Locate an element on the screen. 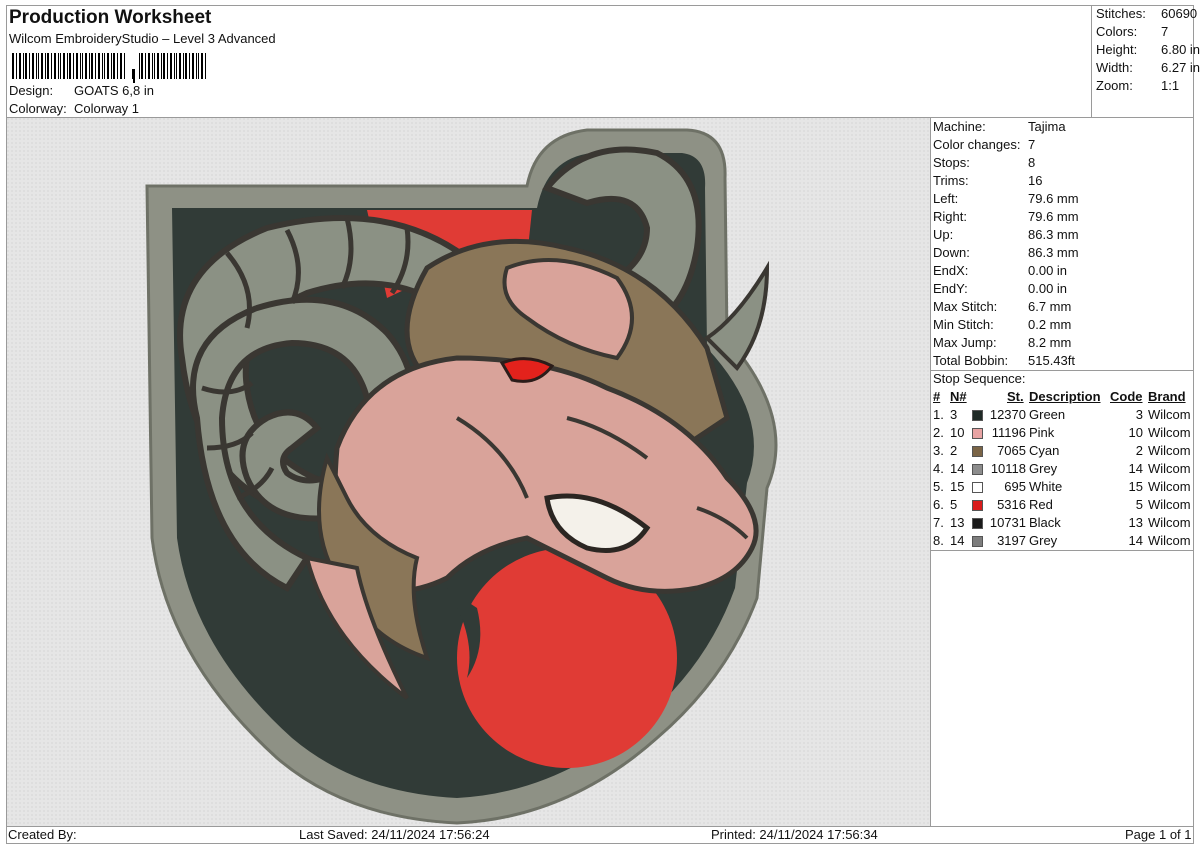 Image resolution: width=1200 pixels, height=848 pixels. thread-description: Red is located at coordinates (1041, 504).